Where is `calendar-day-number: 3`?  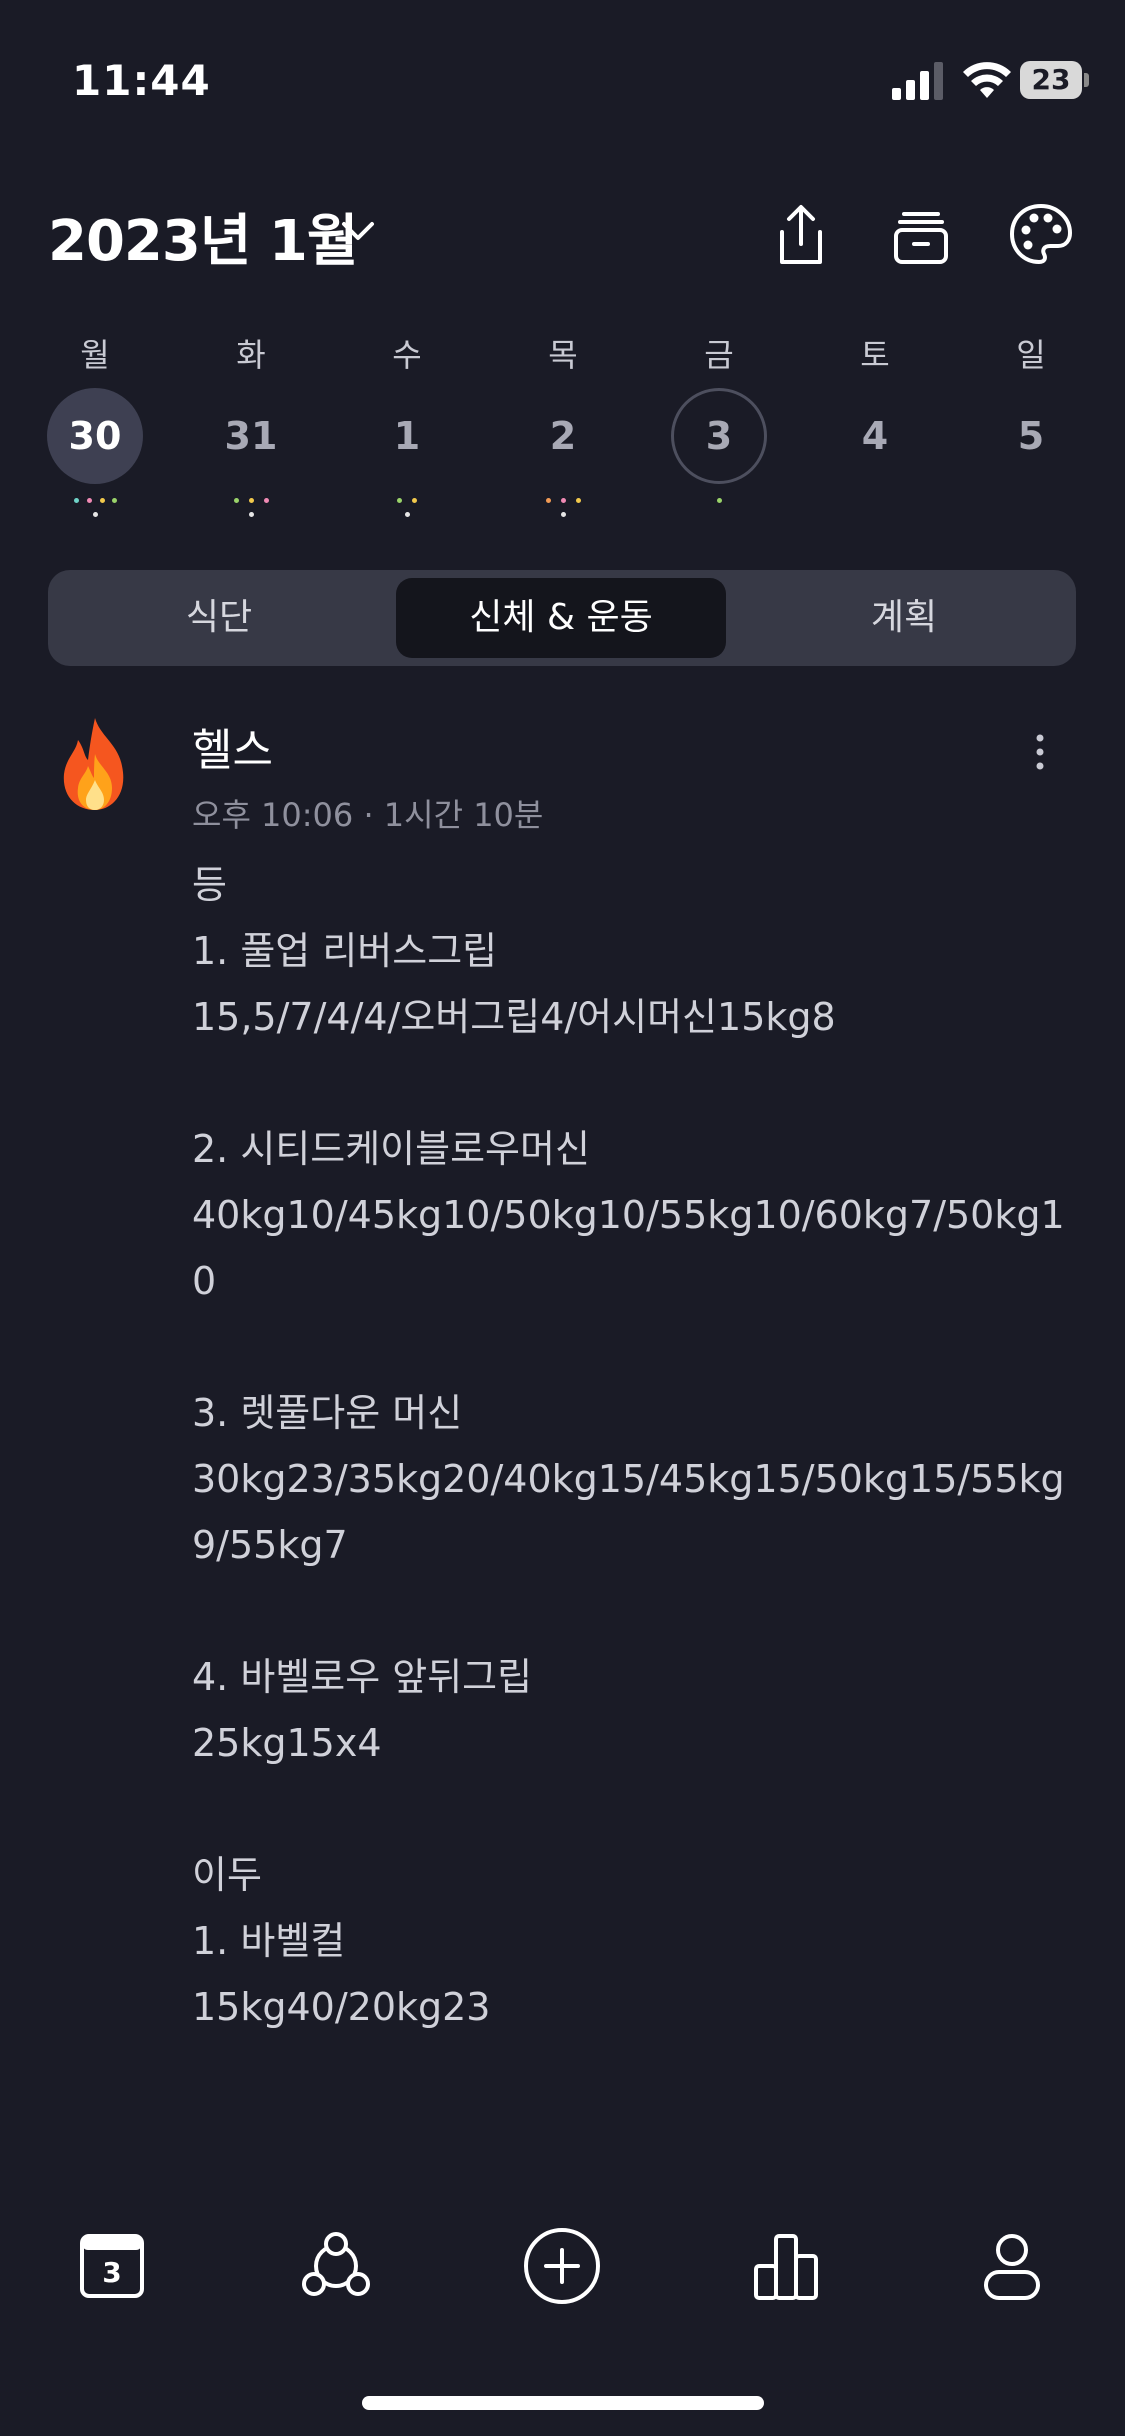 calendar-day-number: 3 is located at coordinates (112, 2272).